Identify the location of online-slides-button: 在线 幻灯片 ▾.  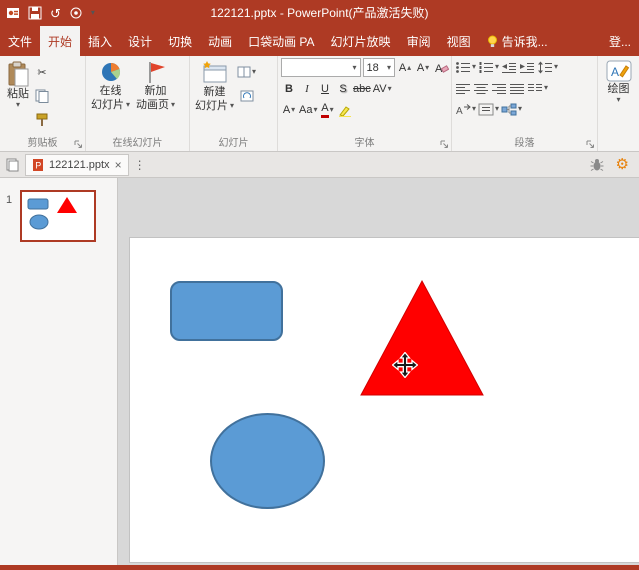
(110, 97).